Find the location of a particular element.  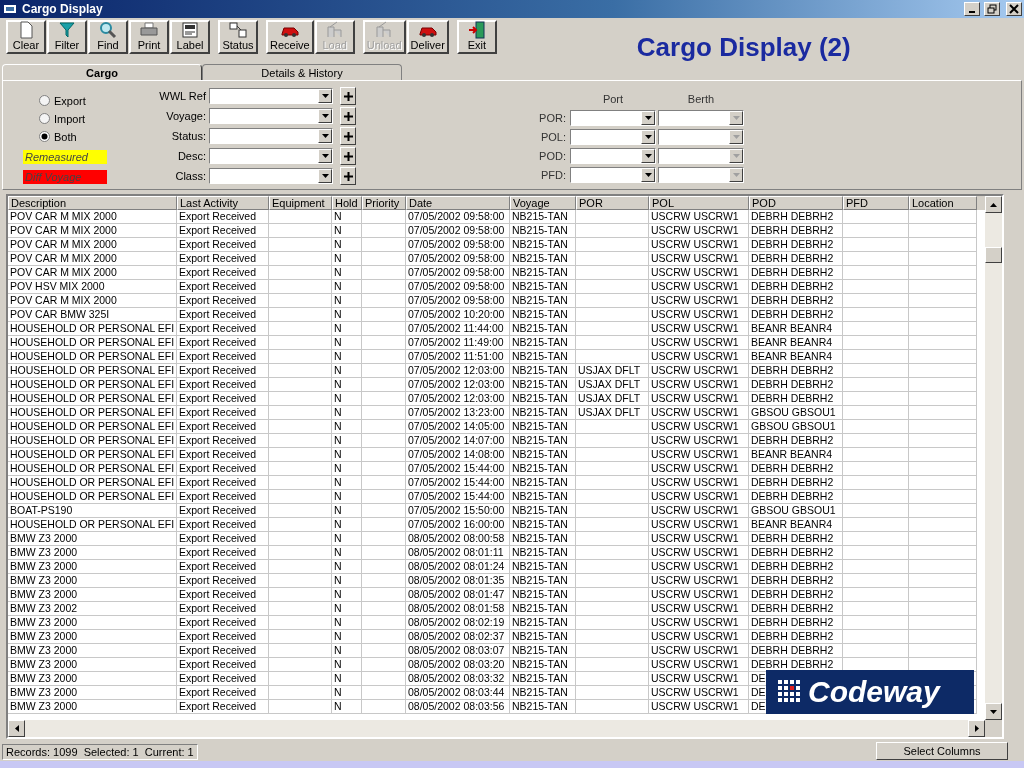

column-header: POR is located at coordinates (612, 203).